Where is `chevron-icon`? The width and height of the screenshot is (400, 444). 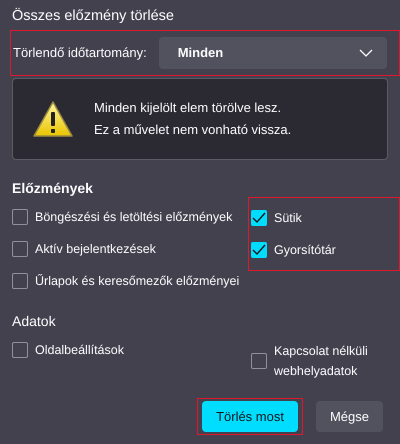 chevron-icon is located at coordinates (366, 53).